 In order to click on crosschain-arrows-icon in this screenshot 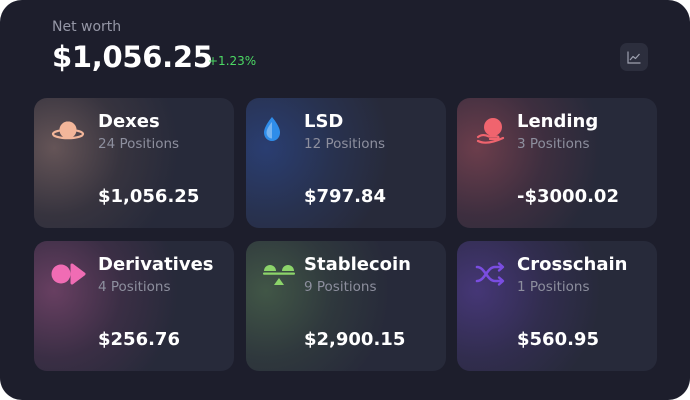, I will do `click(490, 274)`.